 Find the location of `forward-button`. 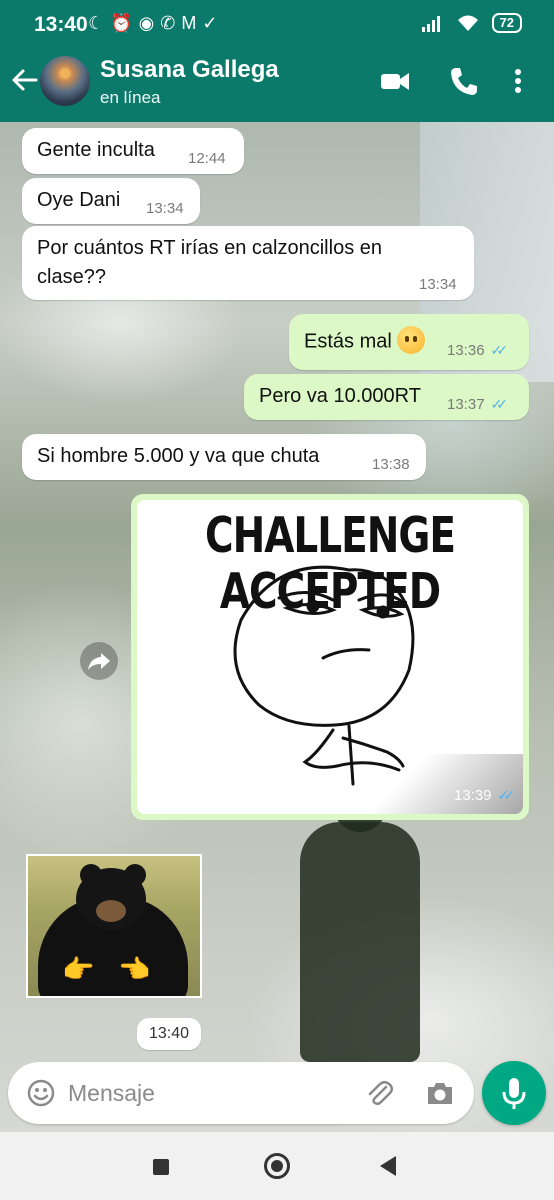

forward-button is located at coordinates (99, 661).